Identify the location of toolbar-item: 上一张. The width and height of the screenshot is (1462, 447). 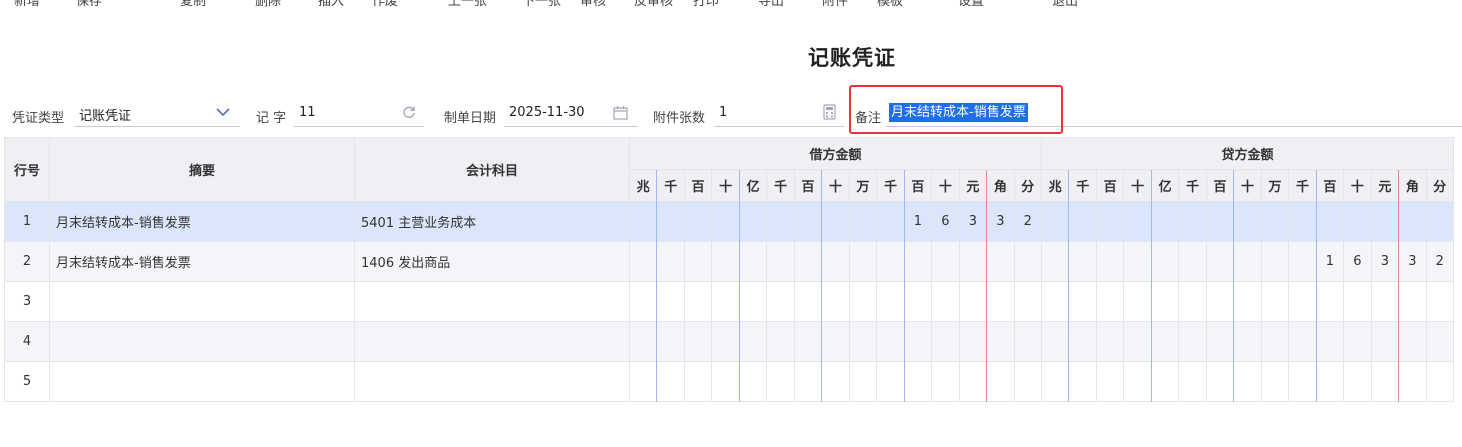
(467, 4).